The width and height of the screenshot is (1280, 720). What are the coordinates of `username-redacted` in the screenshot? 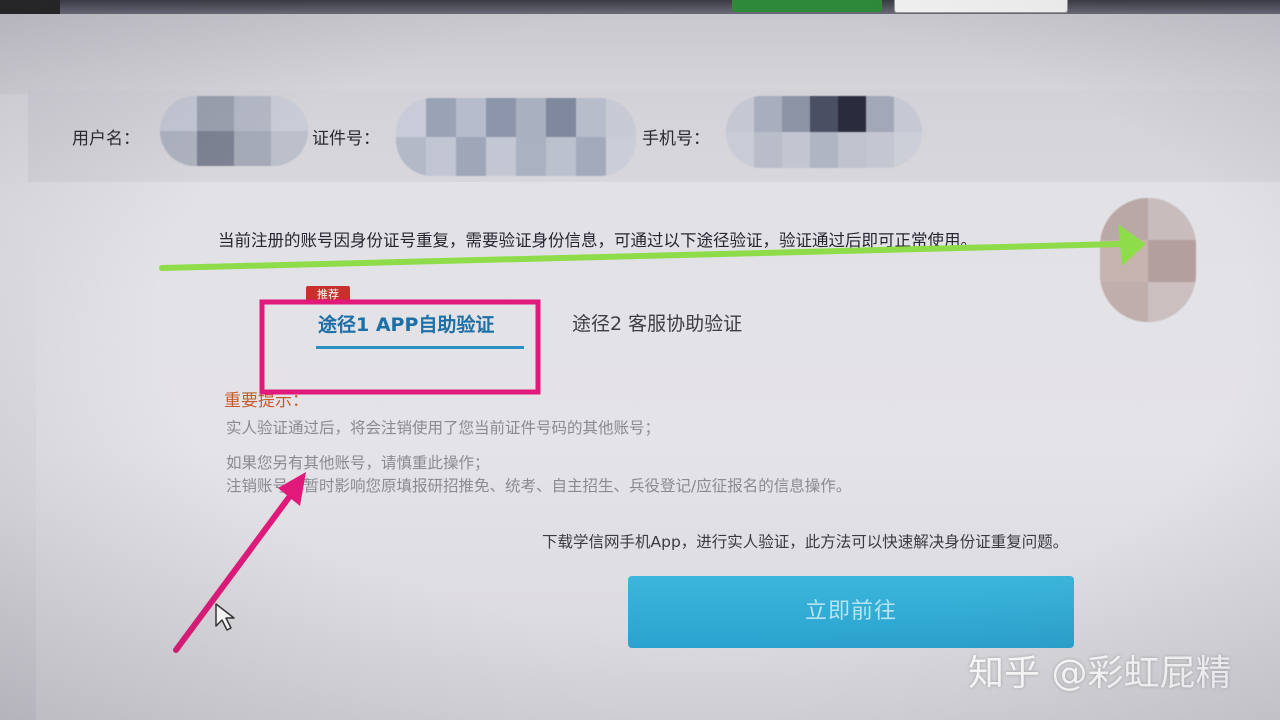 It's located at (234, 131).